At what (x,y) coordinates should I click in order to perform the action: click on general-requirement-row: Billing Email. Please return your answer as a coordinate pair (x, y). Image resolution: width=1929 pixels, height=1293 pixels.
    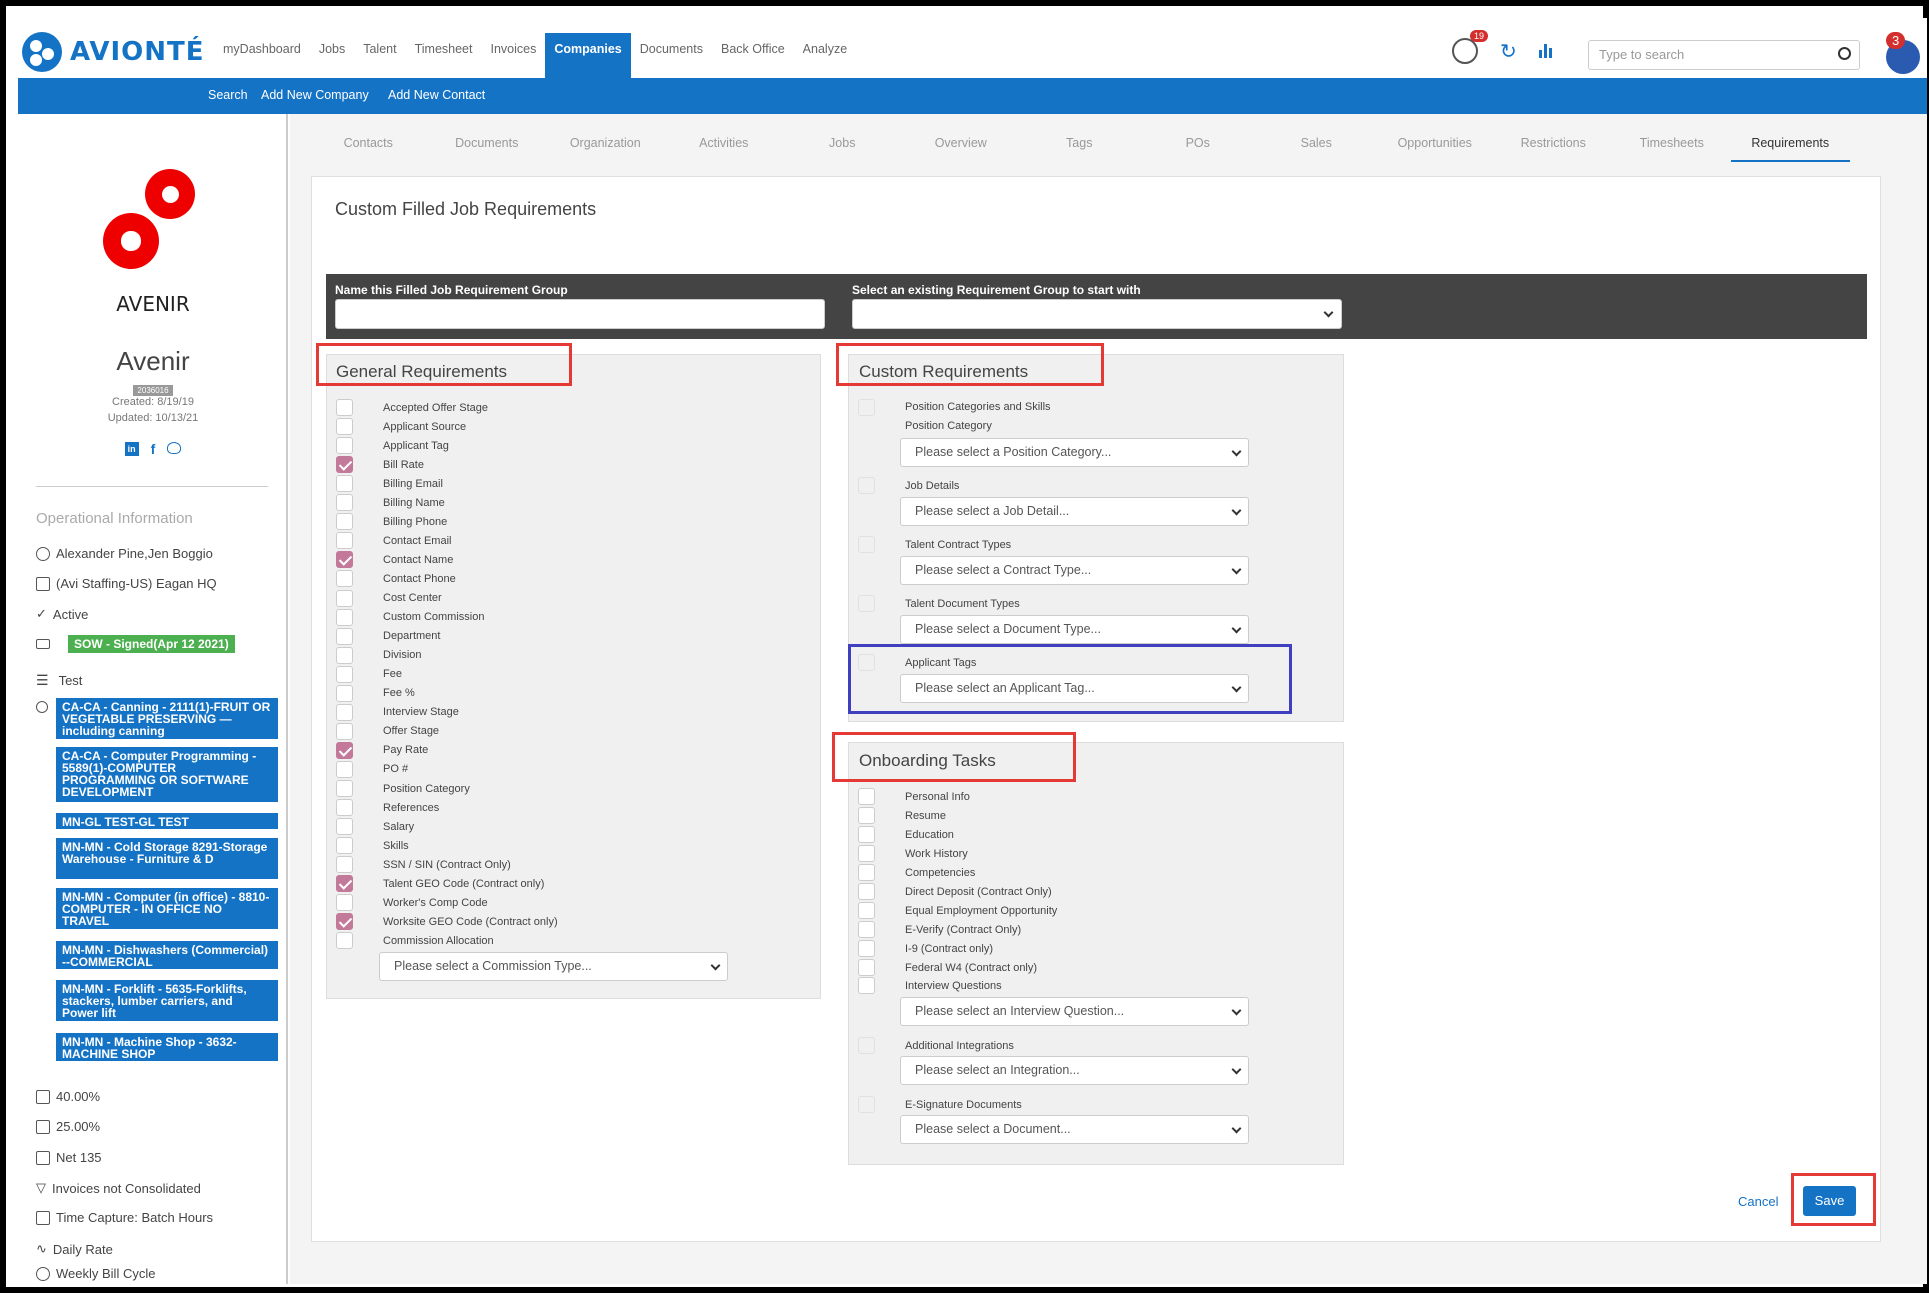
    Looking at the image, I should click on (389, 484).